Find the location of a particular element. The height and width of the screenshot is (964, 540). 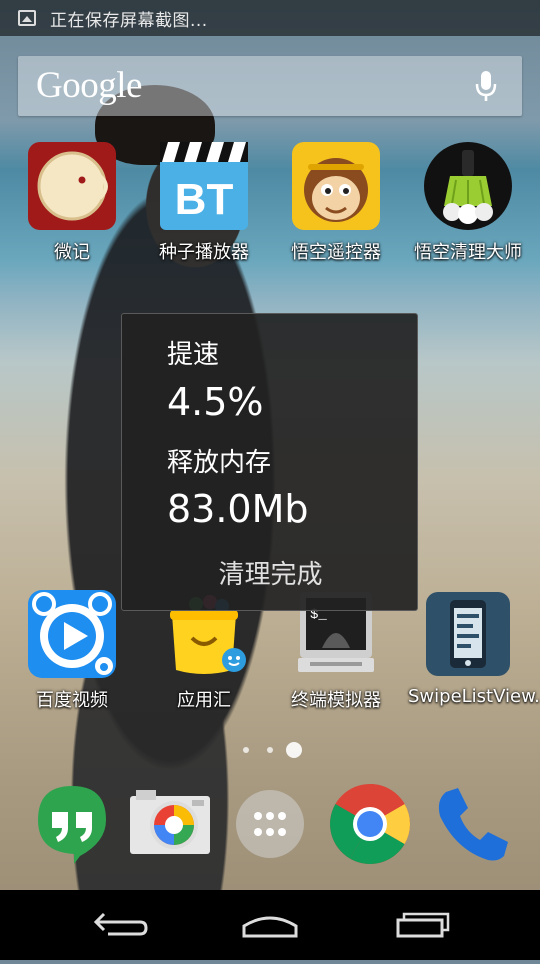

app-label: 终端模拟器 is located at coordinates (336, 700).